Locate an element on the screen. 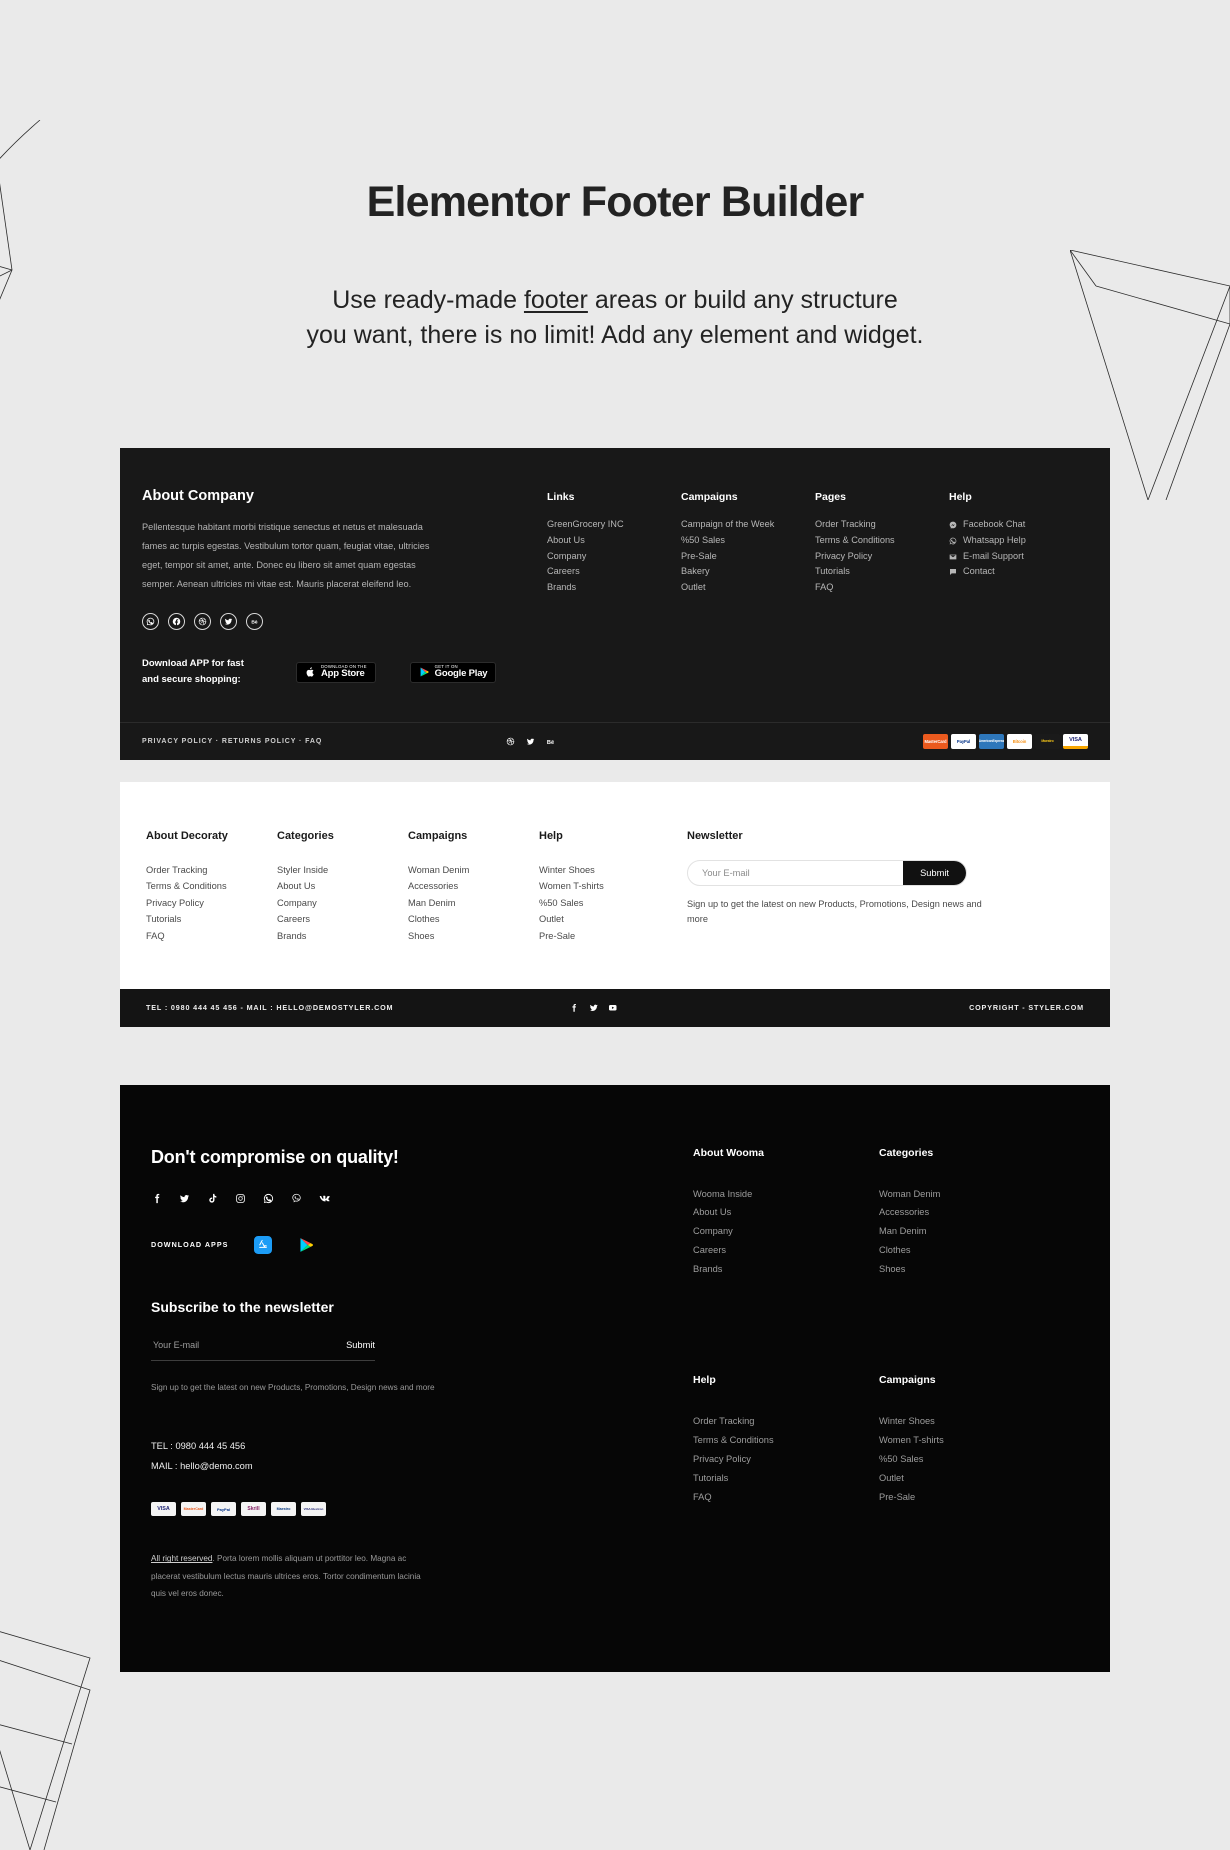 This screenshot has width=1230, height=1850. list-item: Wooma Inside is located at coordinates (786, 1194).